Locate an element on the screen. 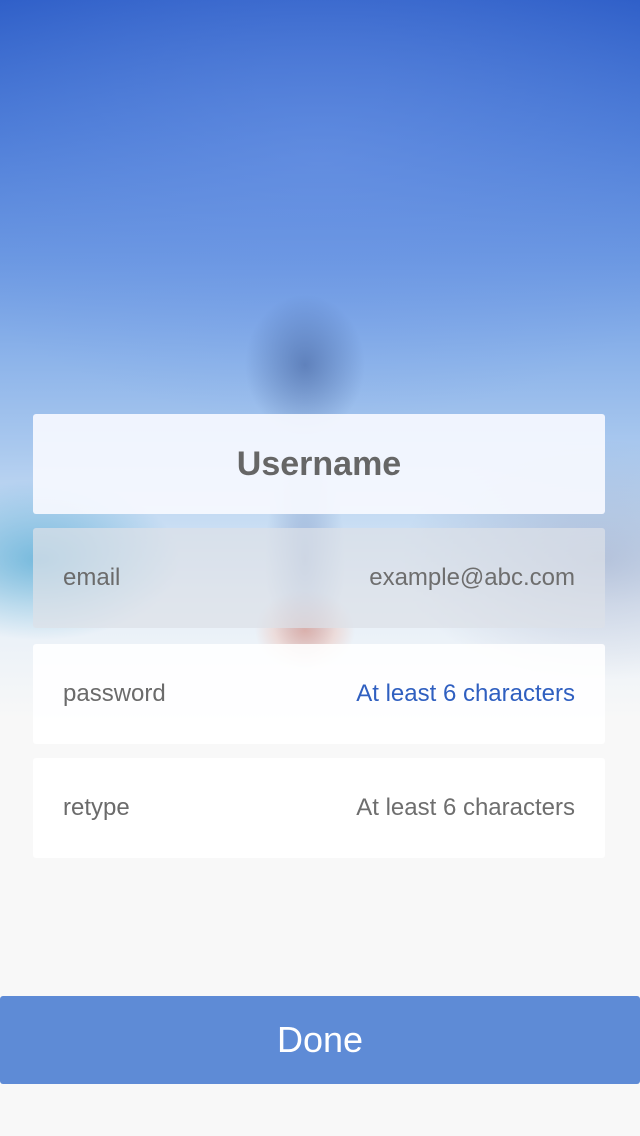 The height and width of the screenshot is (1136, 640). username-field: Username is located at coordinates (319, 464).